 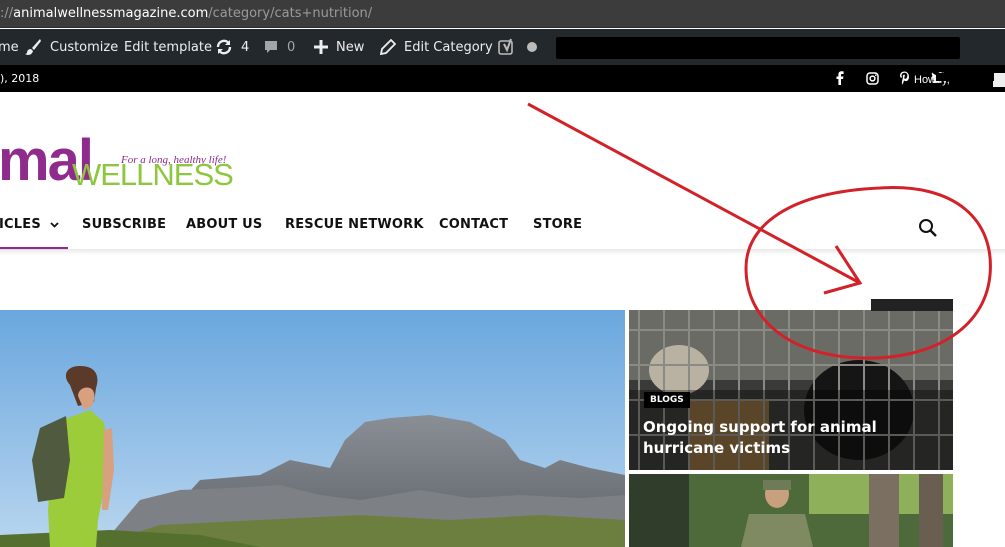 I want to click on instagram-icon, so click(x=872, y=78).